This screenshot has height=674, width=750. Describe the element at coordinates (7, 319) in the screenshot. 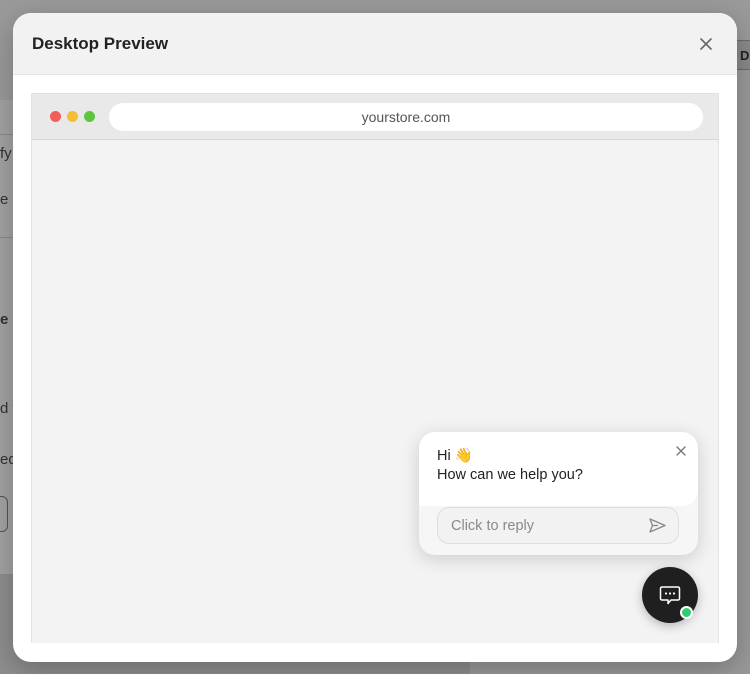

I see `background-text-fragment: e h` at that location.